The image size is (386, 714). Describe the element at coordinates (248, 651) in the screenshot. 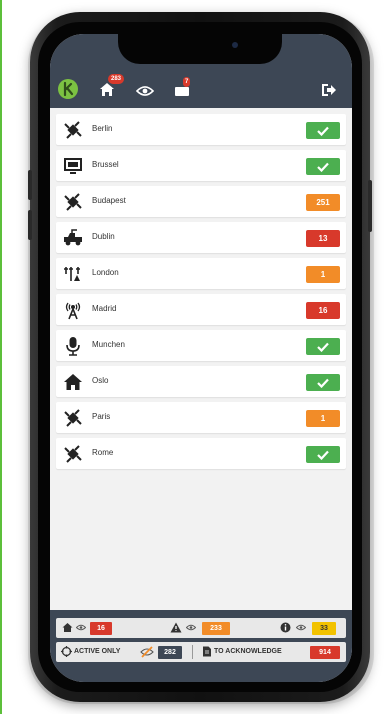

I see `to-acknowledge-label: TO ACKNOWLEDGE` at that location.